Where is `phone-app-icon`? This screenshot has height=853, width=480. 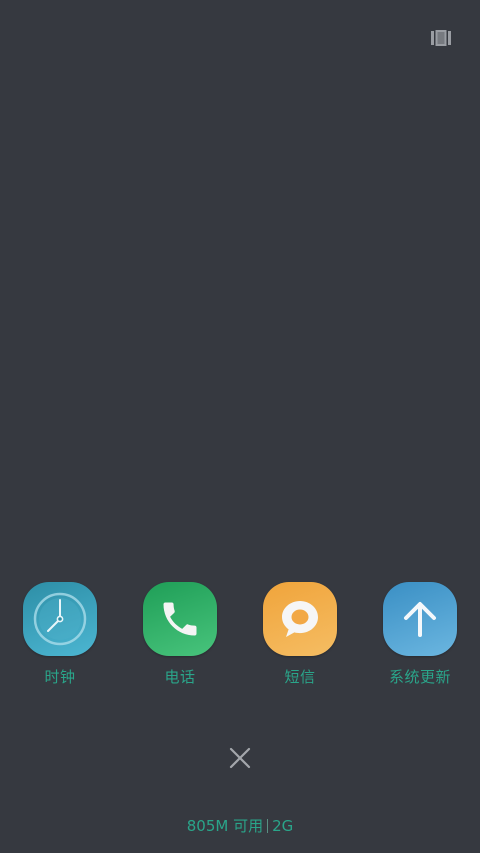
phone-app-icon is located at coordinates (180, 619).